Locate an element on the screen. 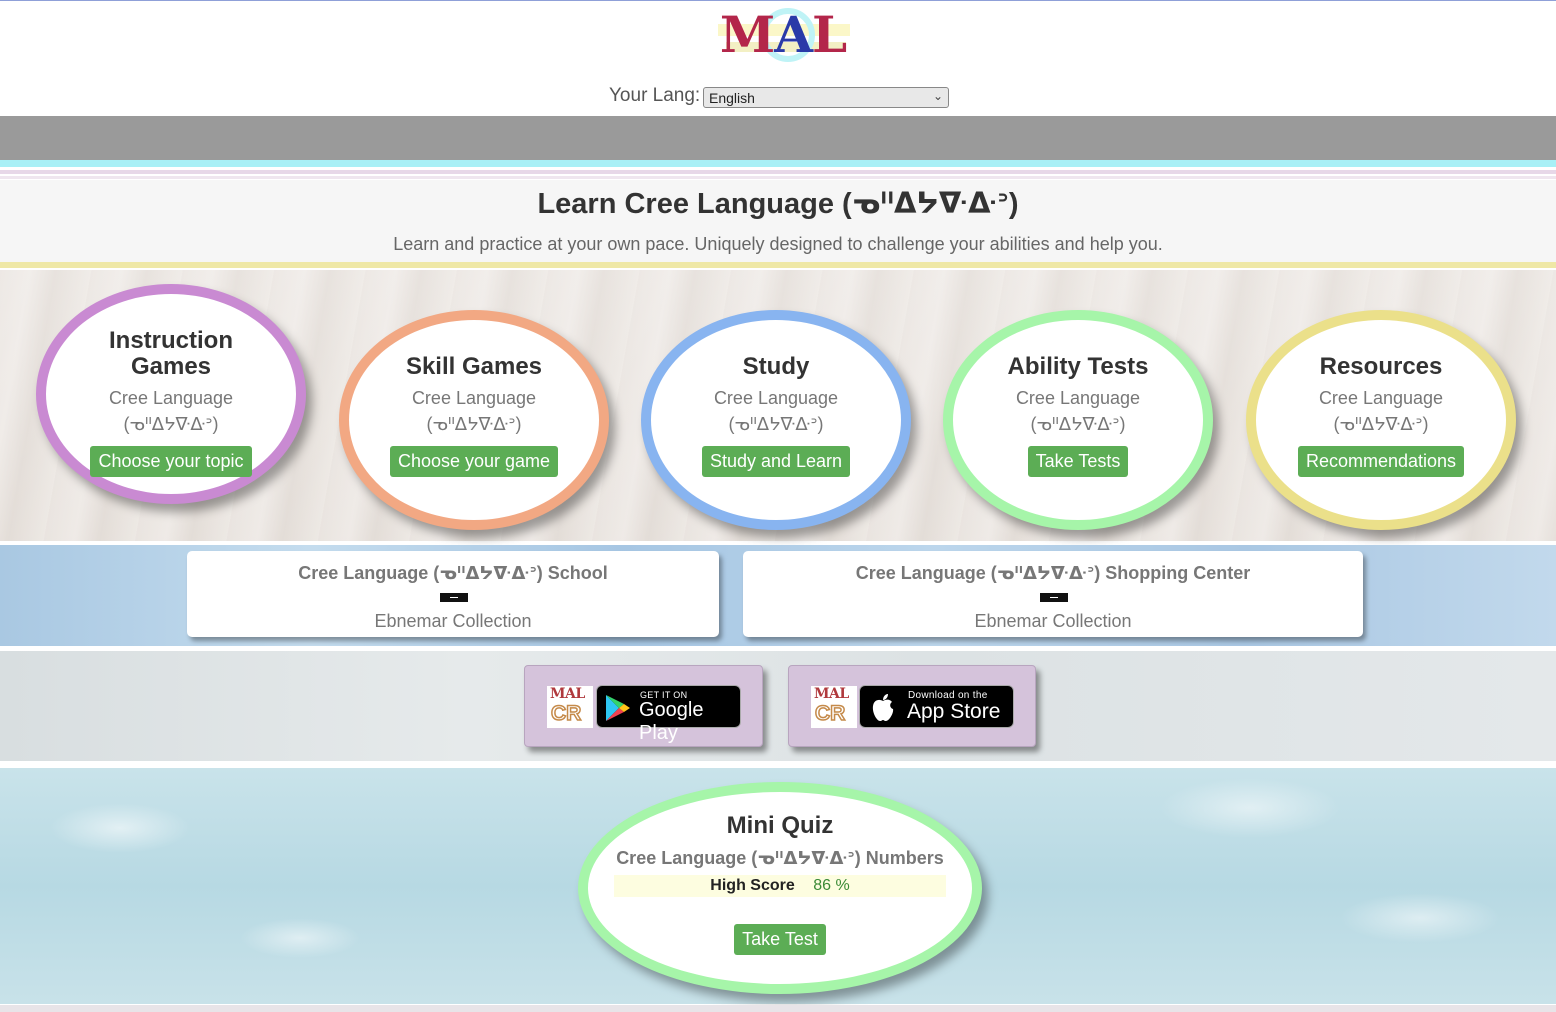 This screenshot has height=1012, width=1556. high-score-row: High Score 86 % is located at coordinates (780, 886).